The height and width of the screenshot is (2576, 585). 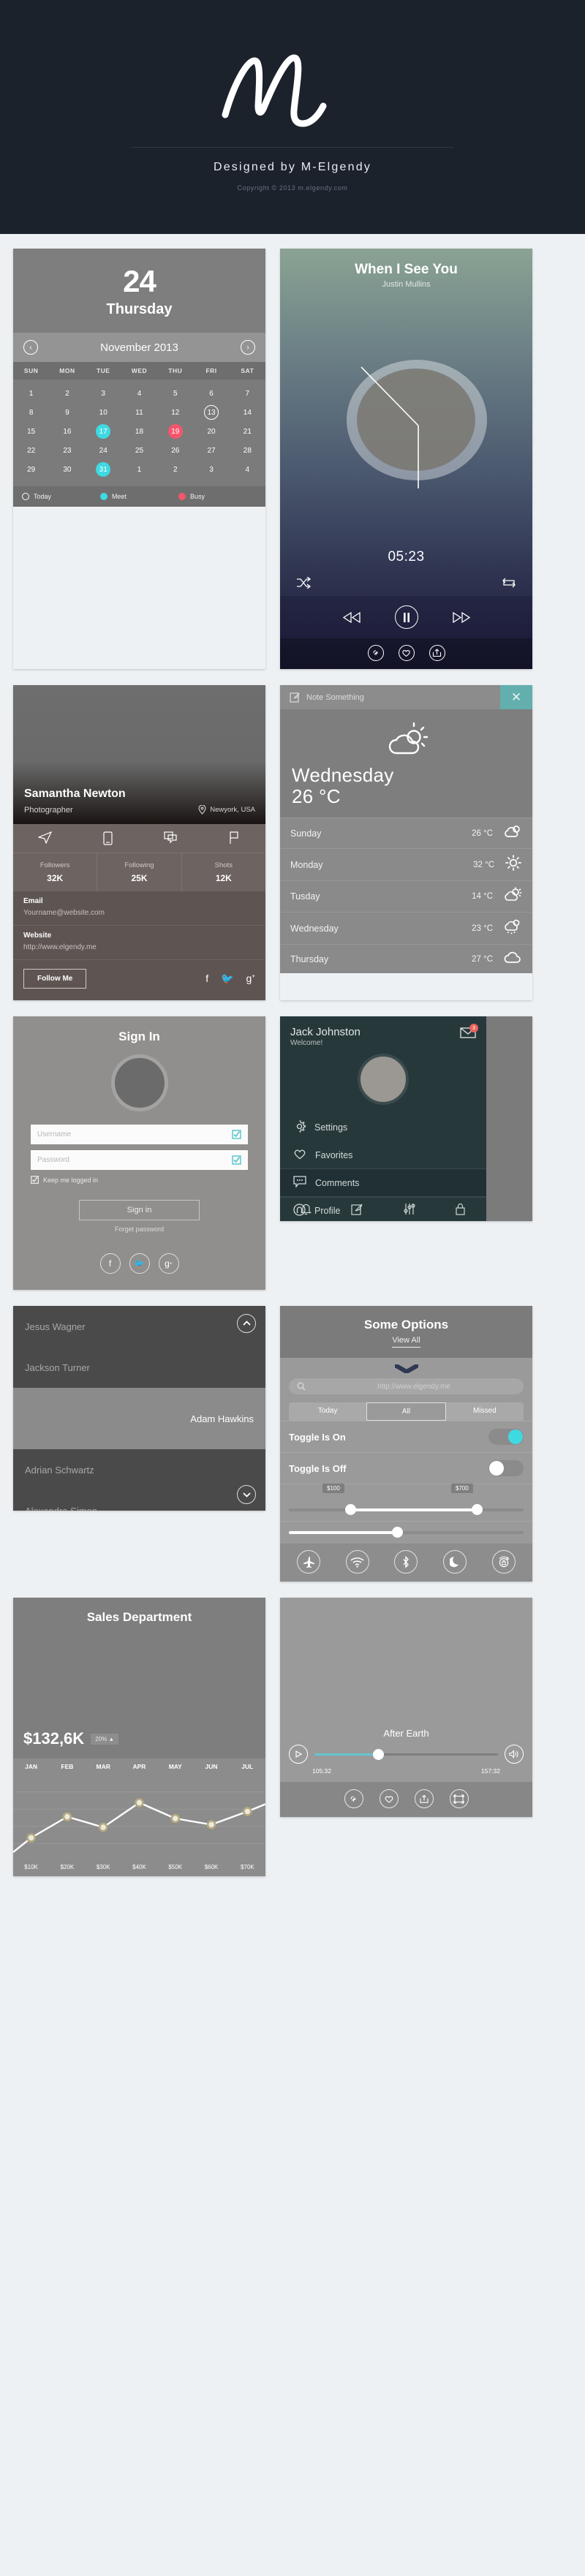 What do you see at coordinates (175, 412) in the screenshot?
I see `calendar-day-cell: 12` at bounding box center [175, 412].